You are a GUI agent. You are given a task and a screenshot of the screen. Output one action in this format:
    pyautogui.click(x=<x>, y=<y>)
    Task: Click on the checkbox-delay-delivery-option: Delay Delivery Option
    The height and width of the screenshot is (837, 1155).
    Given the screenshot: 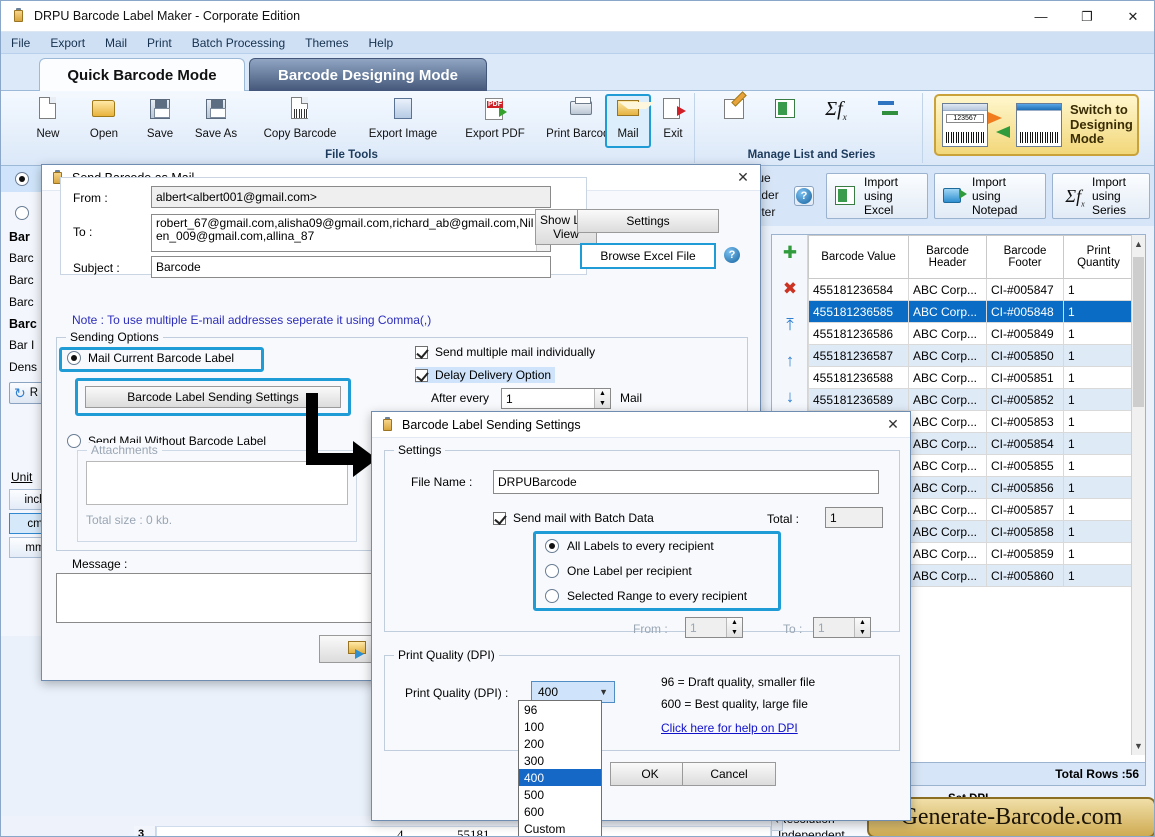 What is the action you would take?
    pyautogui.click(x=485, y=375)
    